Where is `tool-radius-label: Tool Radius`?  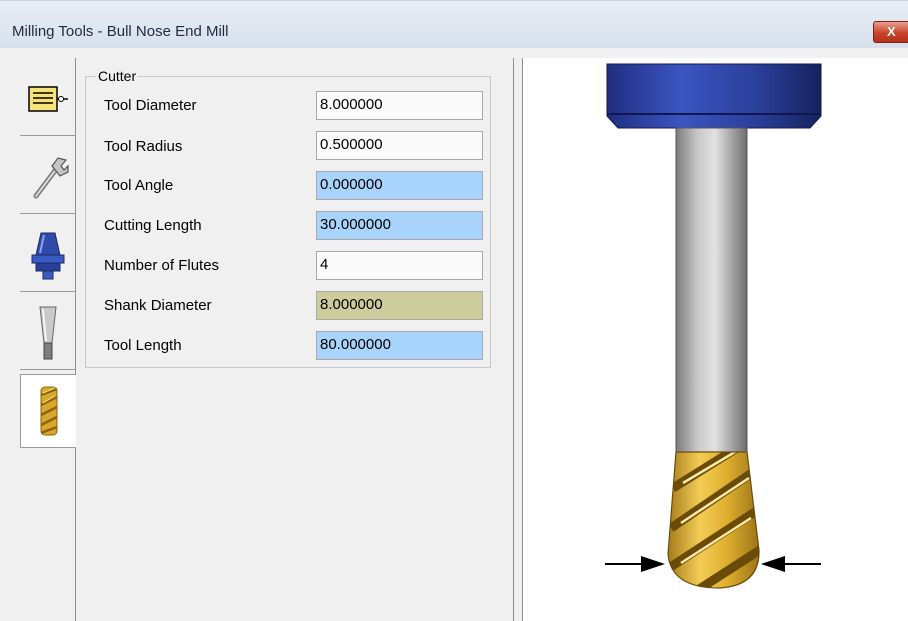 tool-radius-label: Tool Radius is located at coordinates (143, 146).